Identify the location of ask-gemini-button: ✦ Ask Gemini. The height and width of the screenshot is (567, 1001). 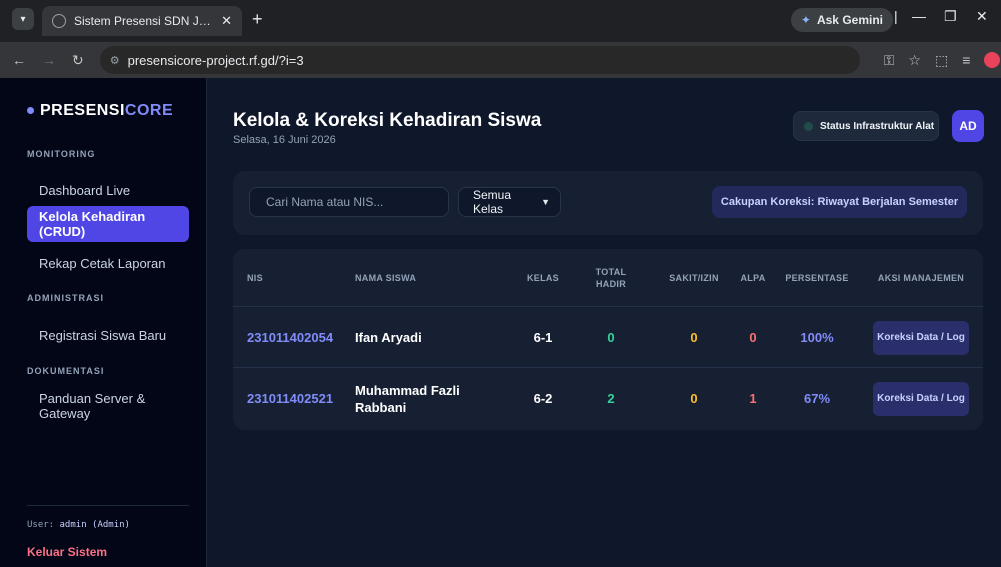
(841, 20).